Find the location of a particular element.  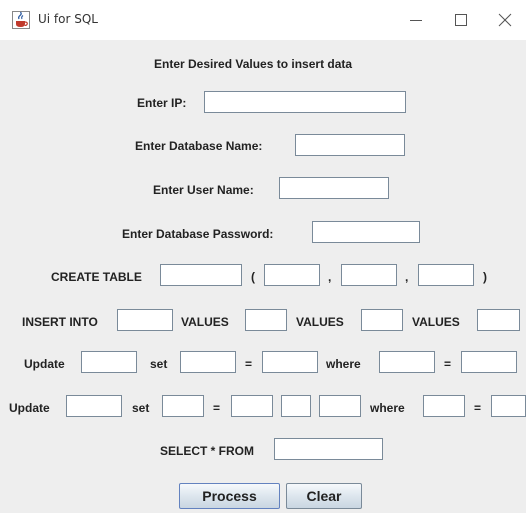

insert-value-3-input is located at coordinates (498, 320).